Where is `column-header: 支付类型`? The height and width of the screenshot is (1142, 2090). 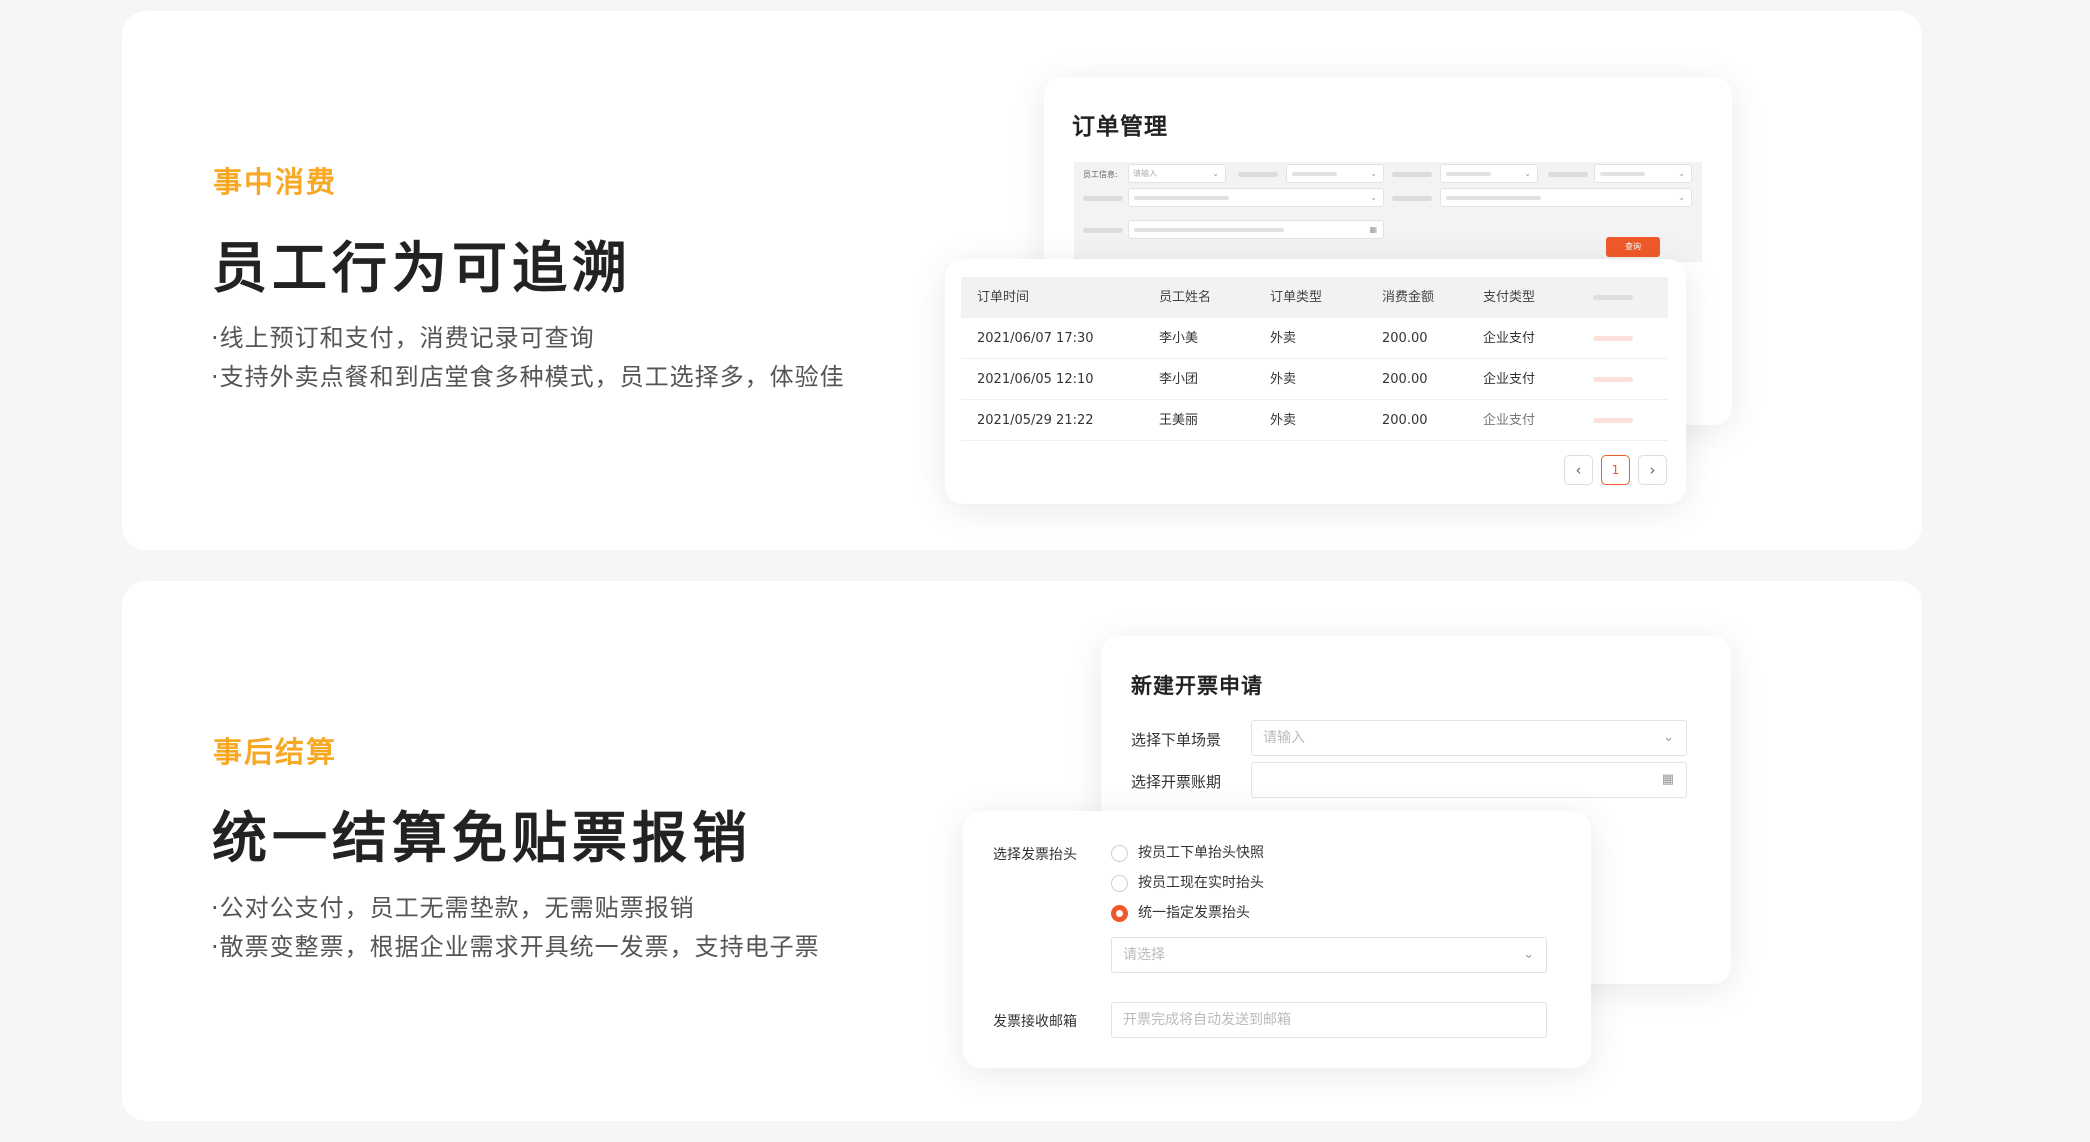 column-header: 支付类型 is located at coordinates (1509, 297).